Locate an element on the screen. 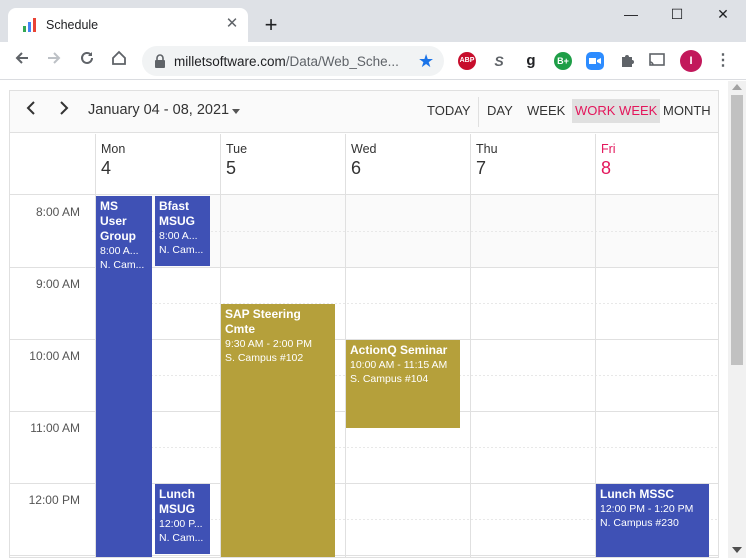 The height and width of the screenshot is (558, 746). time-label-10am: 10:00 AM is located at coordinates (54, 356).